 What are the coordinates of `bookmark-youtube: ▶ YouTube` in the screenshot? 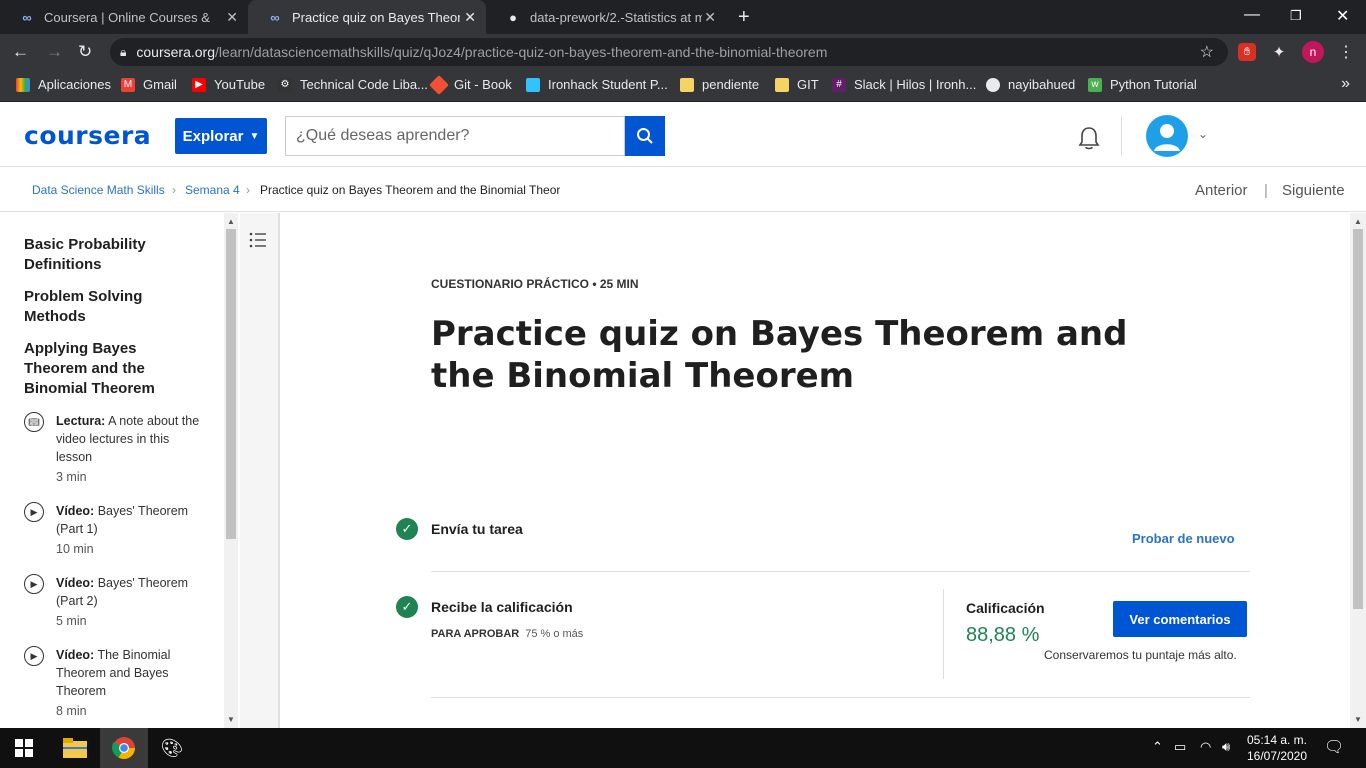 It's located at (228, 84).